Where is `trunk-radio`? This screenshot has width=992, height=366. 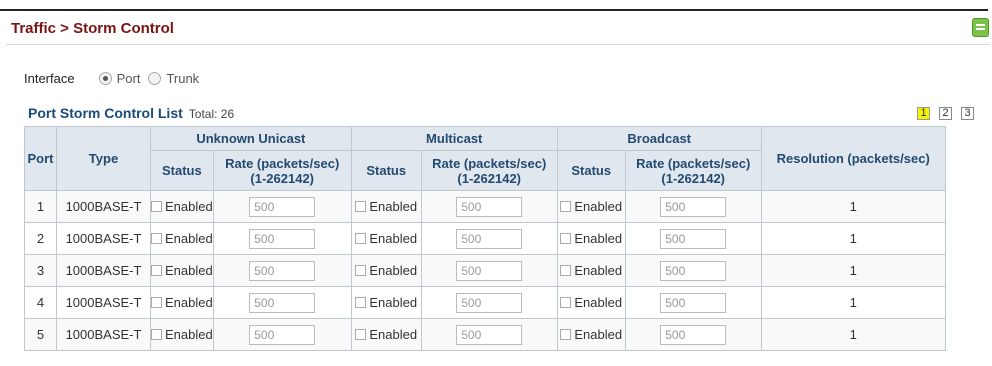 trunk-radio is located at coordinates (155, 78).